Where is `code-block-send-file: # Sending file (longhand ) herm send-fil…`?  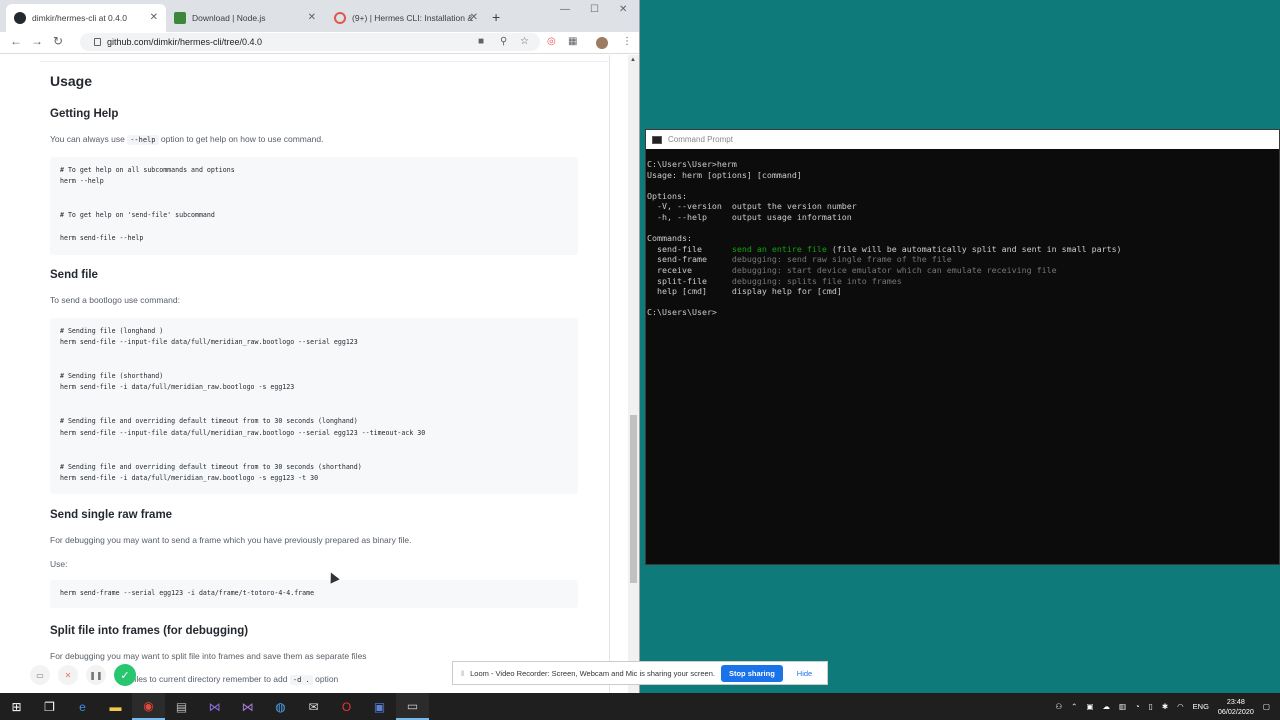 code-block-send-file: # Sending file (longhand ) herm send-fil… is located at coordinates (314, 406).